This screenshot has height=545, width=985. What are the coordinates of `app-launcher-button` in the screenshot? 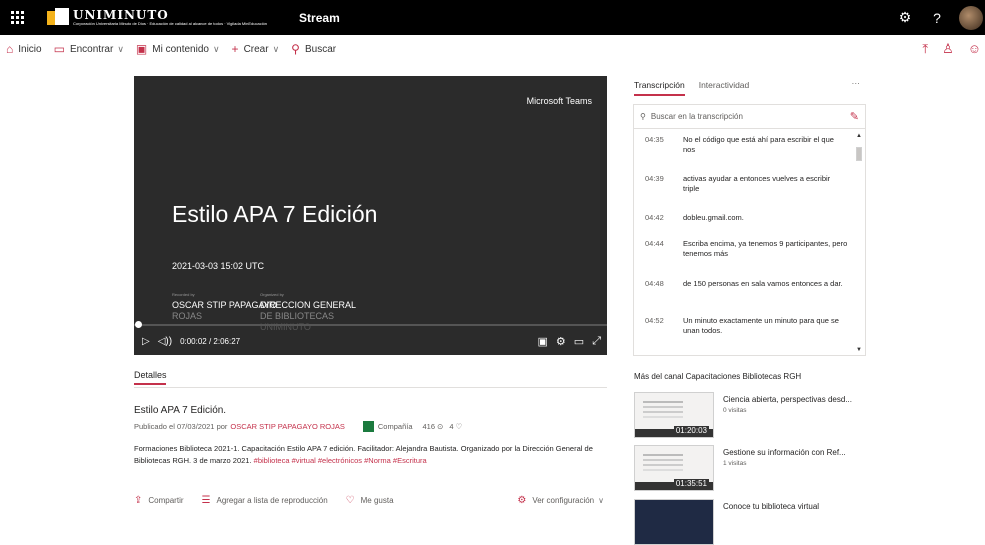 It's located at (17, 17).